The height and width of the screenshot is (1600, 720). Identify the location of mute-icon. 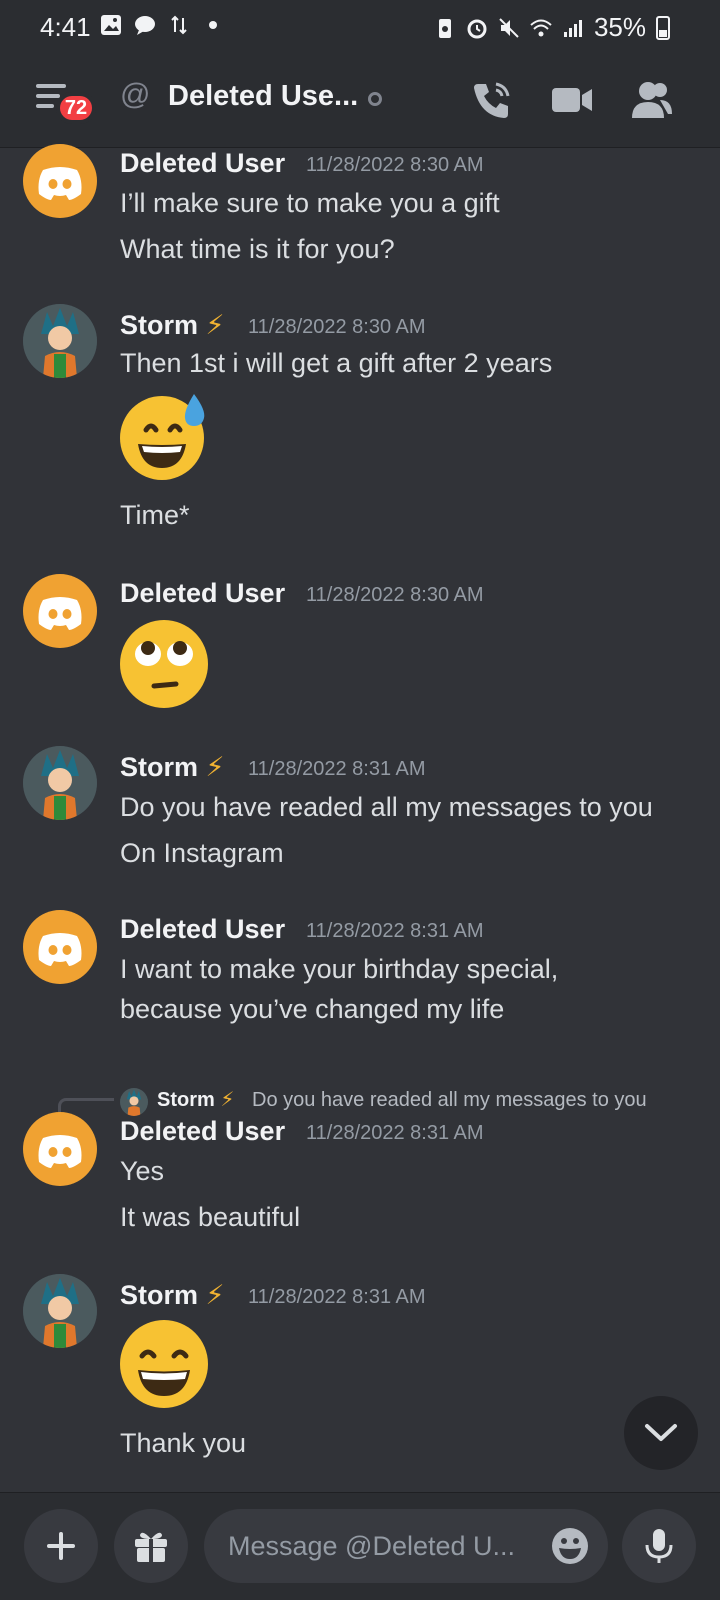
(509, 27).